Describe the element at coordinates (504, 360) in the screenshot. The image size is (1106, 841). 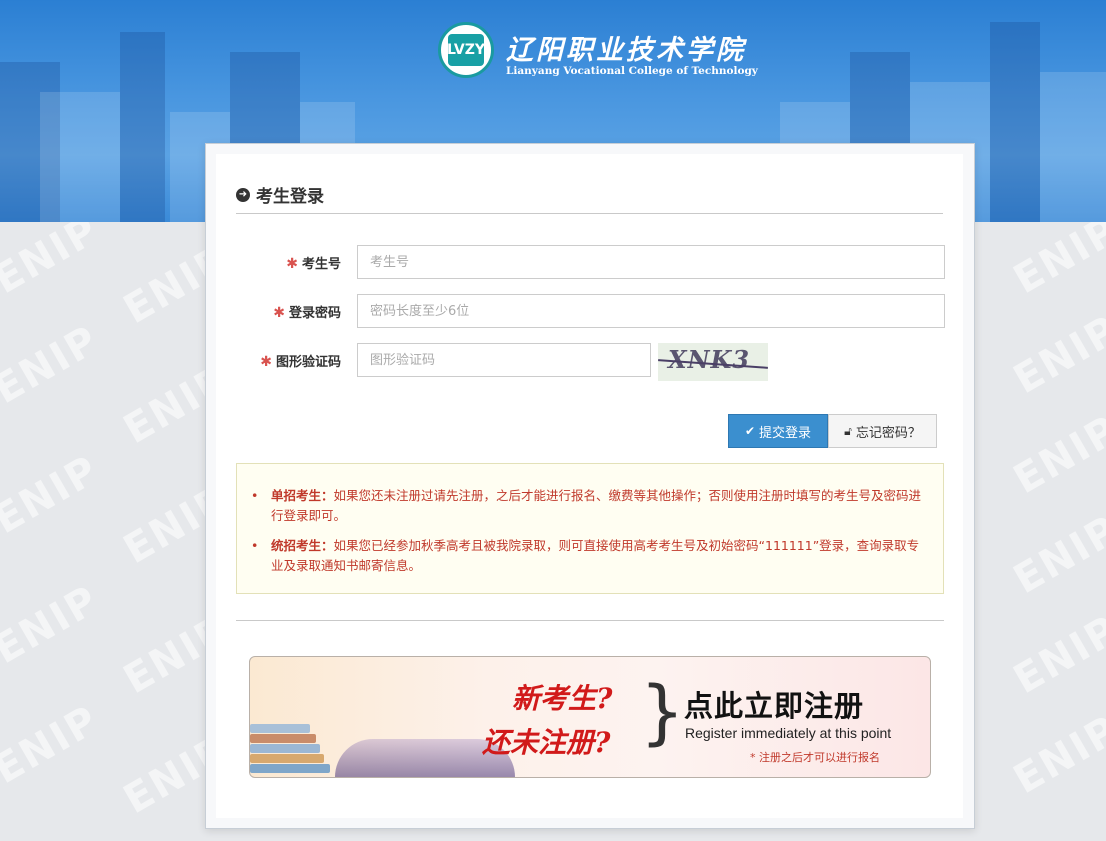
I see `captcha-input` at that location.